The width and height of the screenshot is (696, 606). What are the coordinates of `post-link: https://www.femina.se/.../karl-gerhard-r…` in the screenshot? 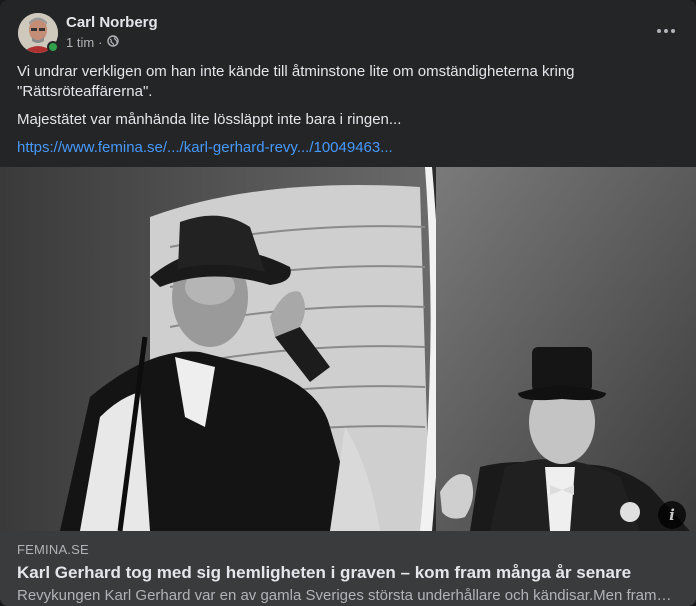 It's located at (205, 147).